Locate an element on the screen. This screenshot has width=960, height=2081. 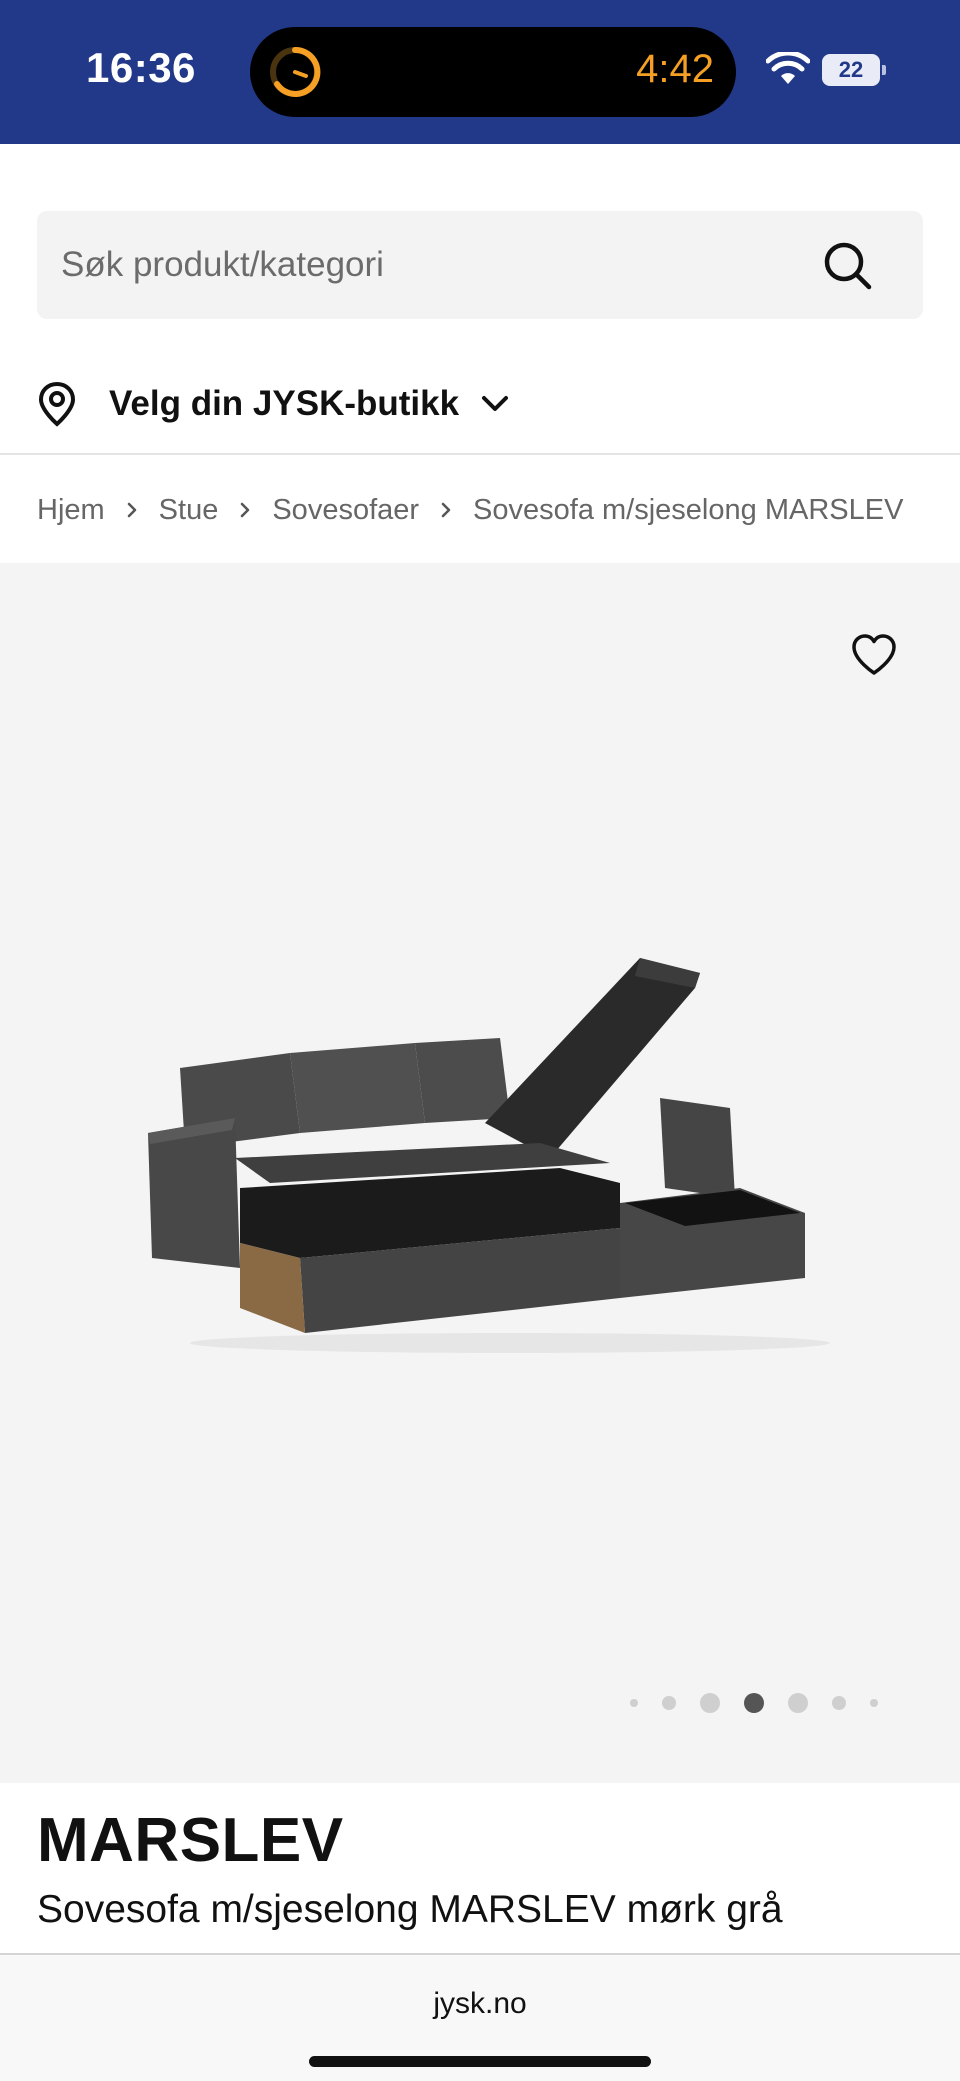
timer-ring-icon is located at coordinates (295, 71).